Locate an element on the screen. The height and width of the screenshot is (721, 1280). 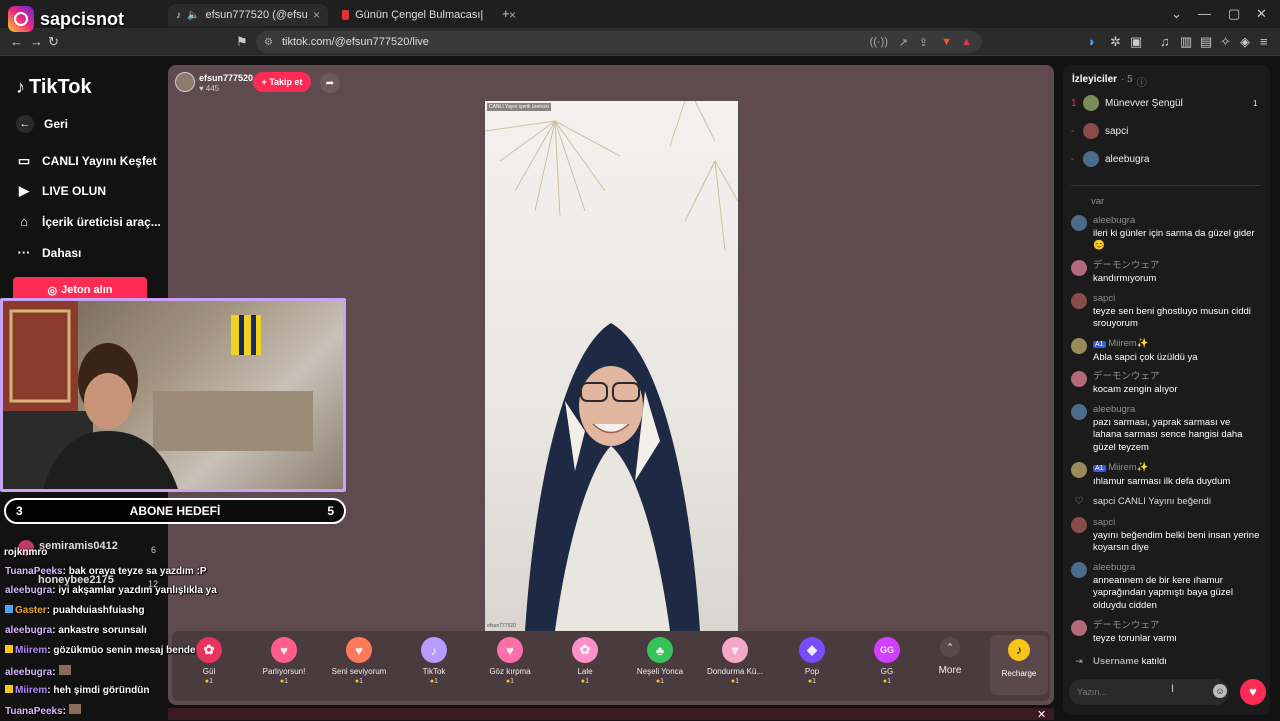
viewer-row: - sapci is located at coordinates (1099, 131).